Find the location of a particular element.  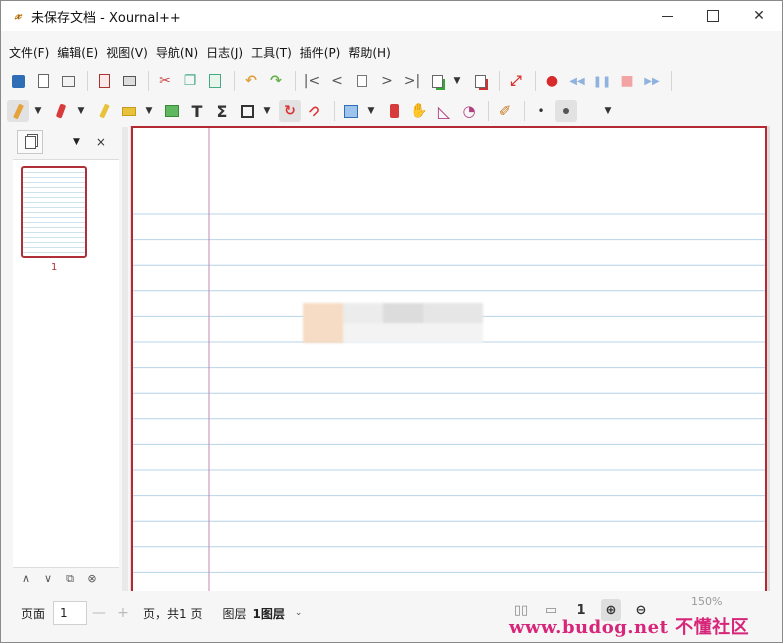

copy-icon: ❐ is located at coordinates (190, 81).